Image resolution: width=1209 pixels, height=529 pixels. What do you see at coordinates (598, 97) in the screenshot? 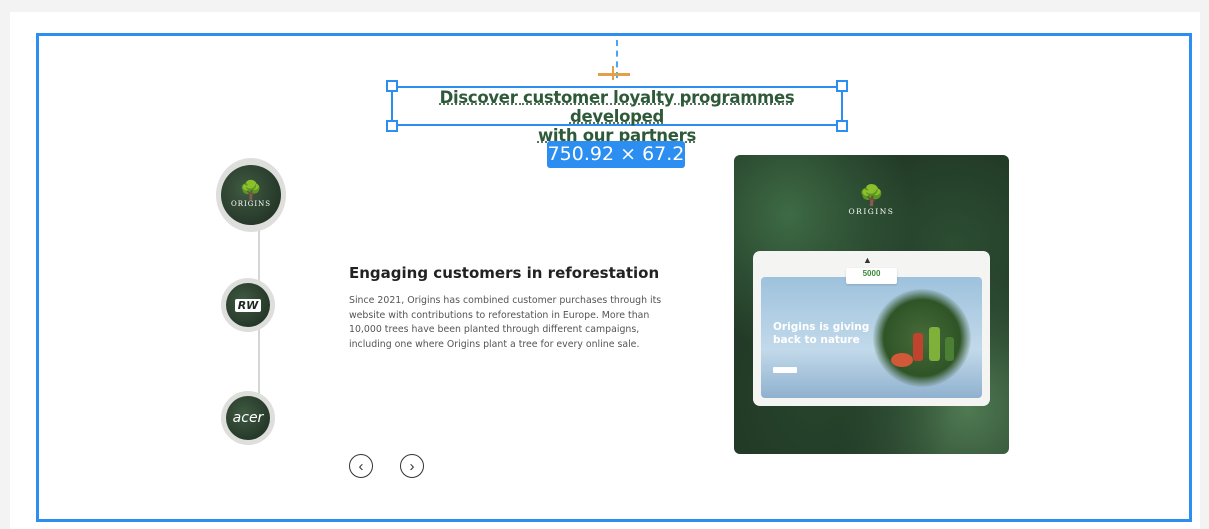
I see `headline-bold: customer loyalty` at bounding box center [598, 97].